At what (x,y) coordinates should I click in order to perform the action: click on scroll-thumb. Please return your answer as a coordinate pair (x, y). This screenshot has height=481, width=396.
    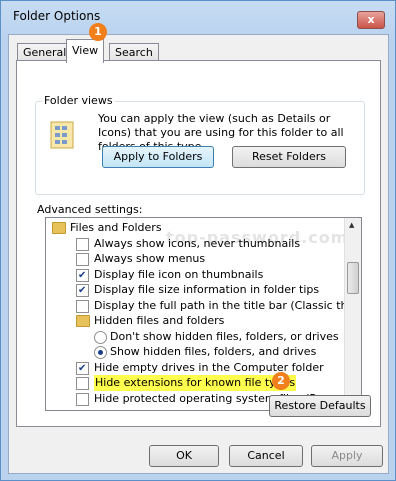
    Looking at the image, I should click on (353, 278).